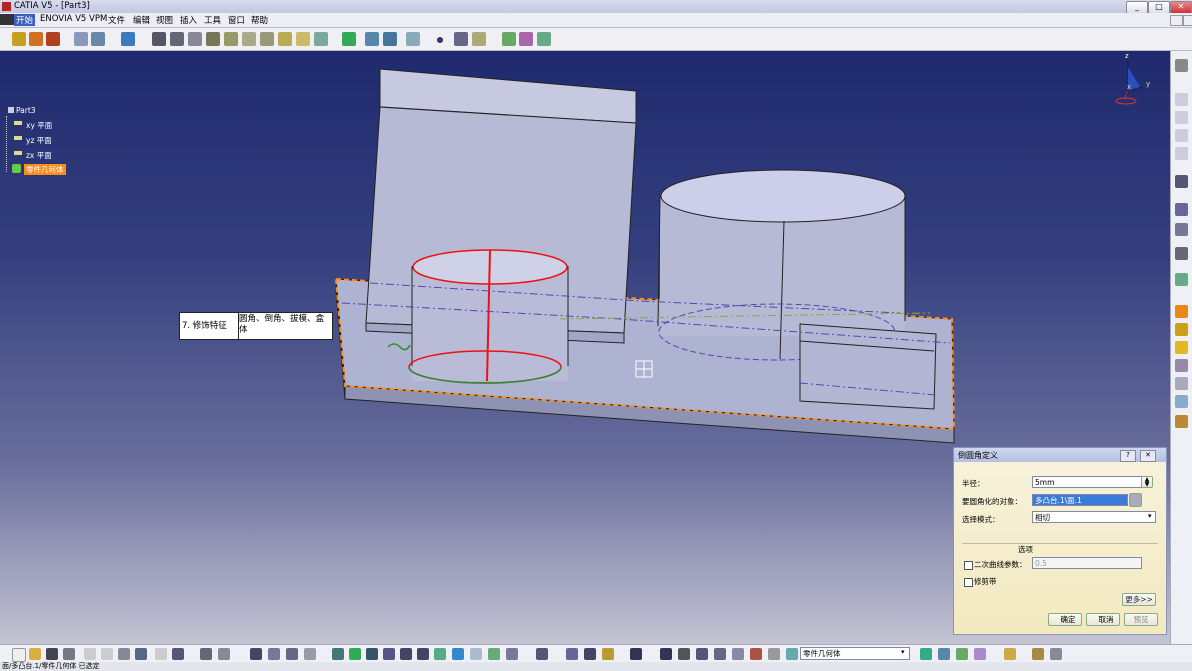 This screenshot has width=1192, height=671. I want to click on grid-view-icon, so click(702, 654).